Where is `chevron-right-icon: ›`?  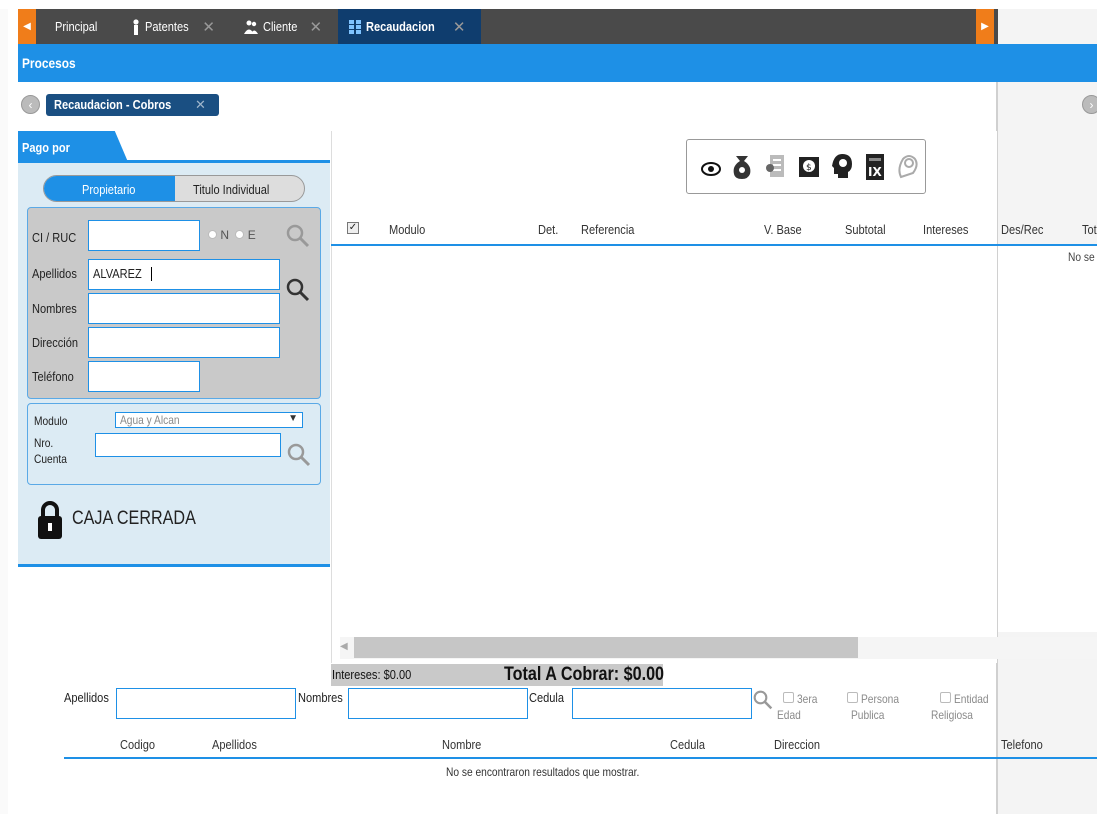
chevron-right-icon: › is located at coordinates (1089, 104).